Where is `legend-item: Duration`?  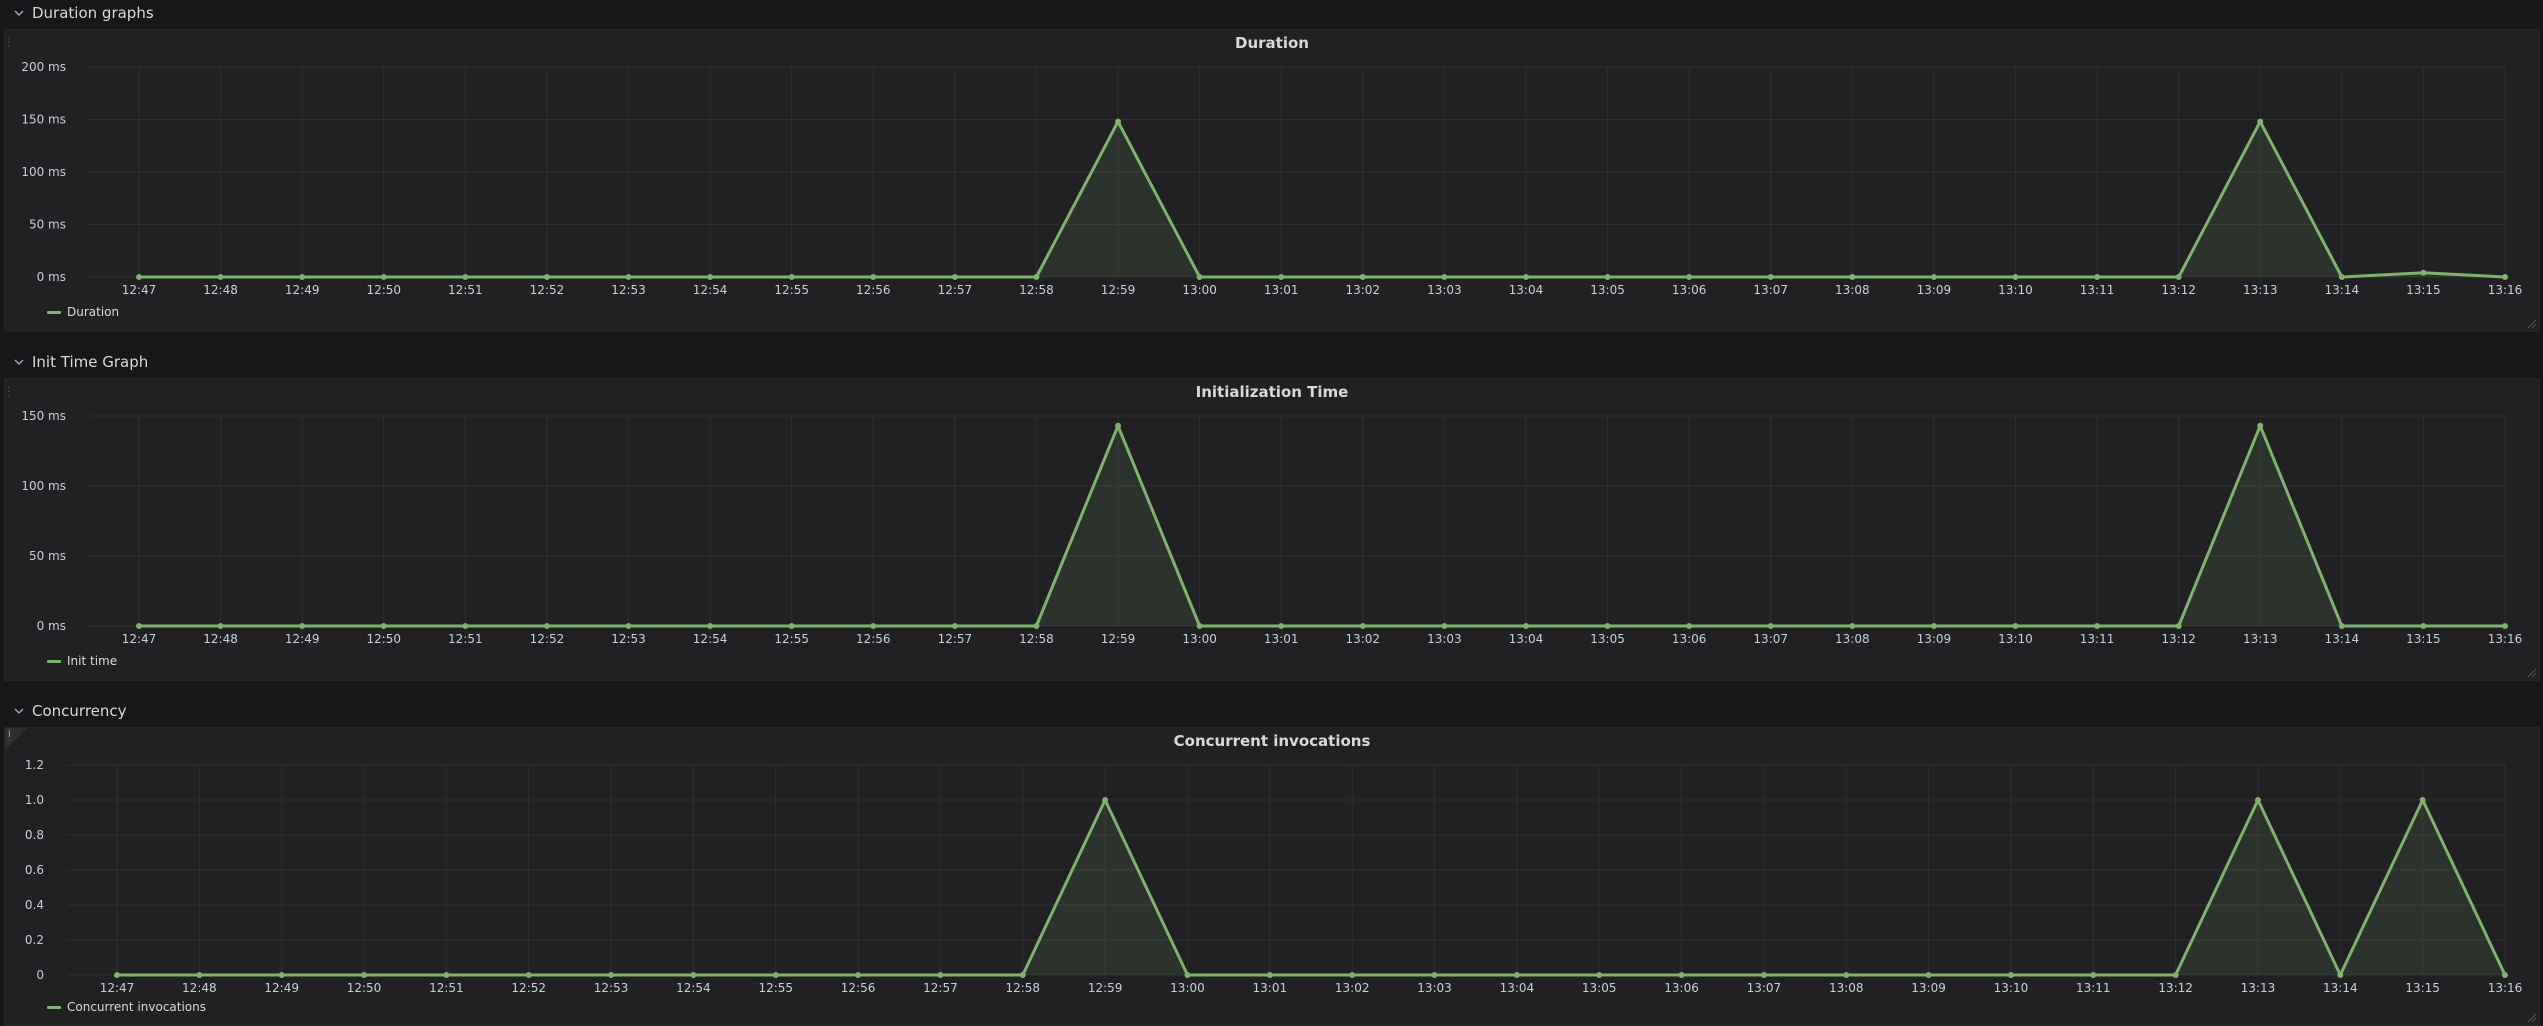
legend-item: Duration is located at coordinates (83, 312).